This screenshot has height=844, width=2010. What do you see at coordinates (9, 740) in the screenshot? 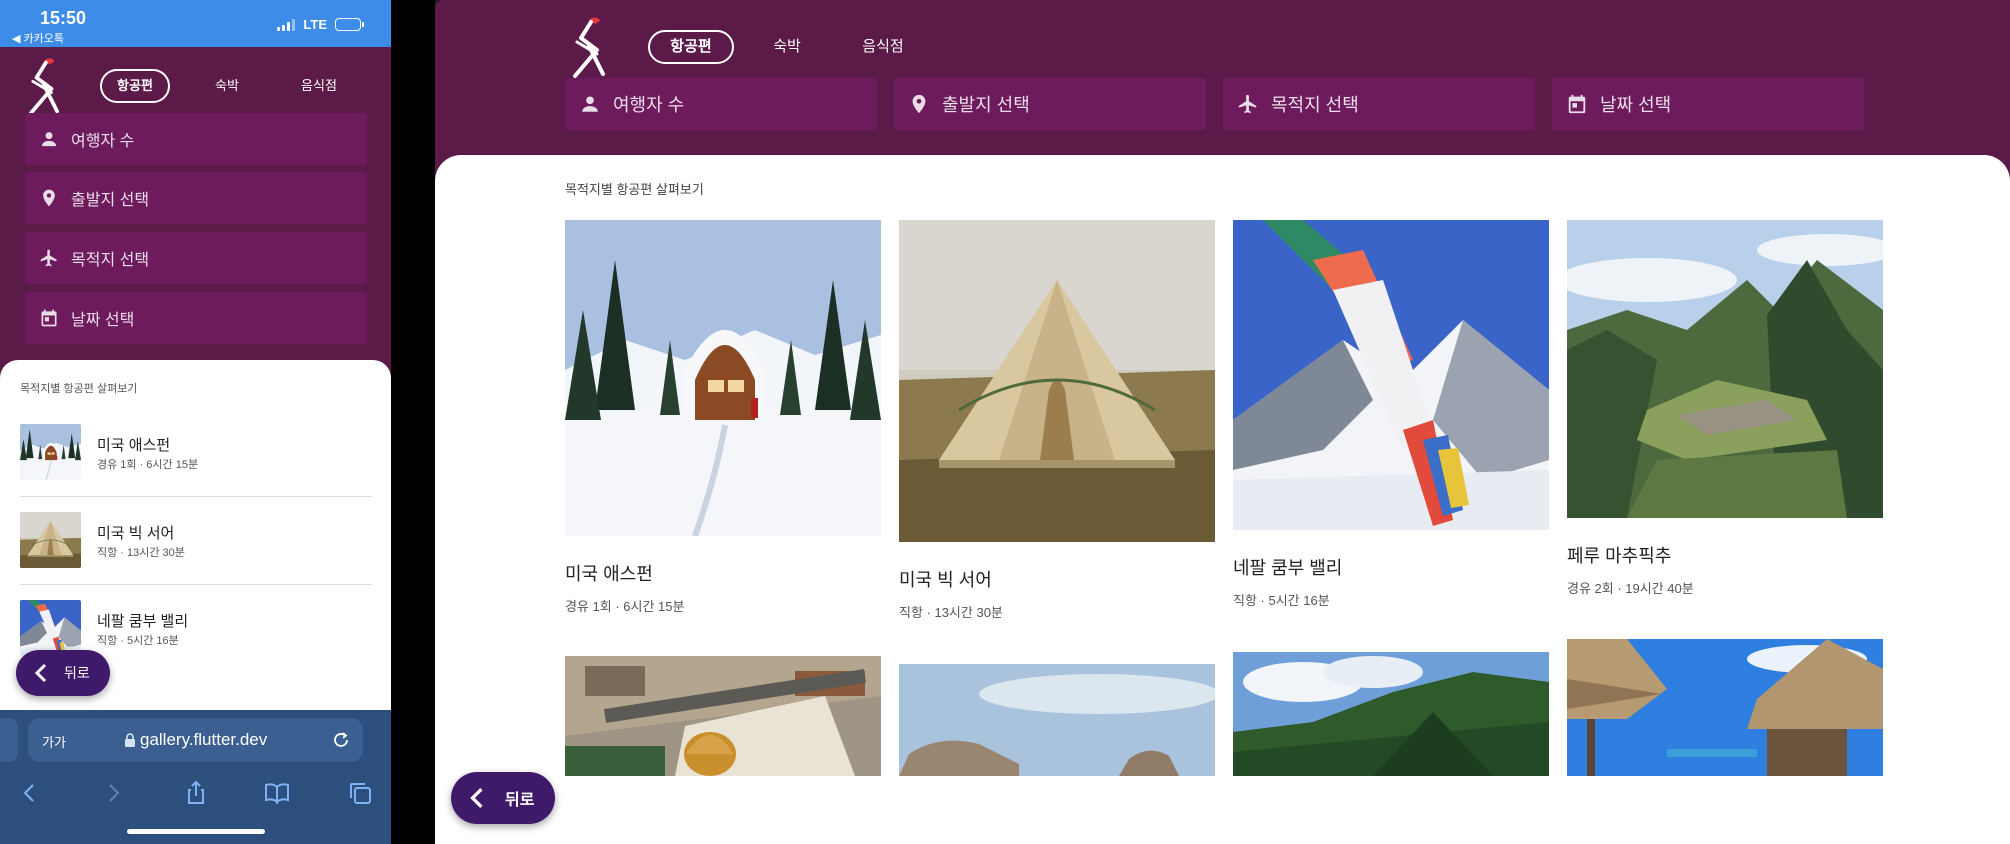
I see `previous-tab-handle` at bounding box center [9, 740].